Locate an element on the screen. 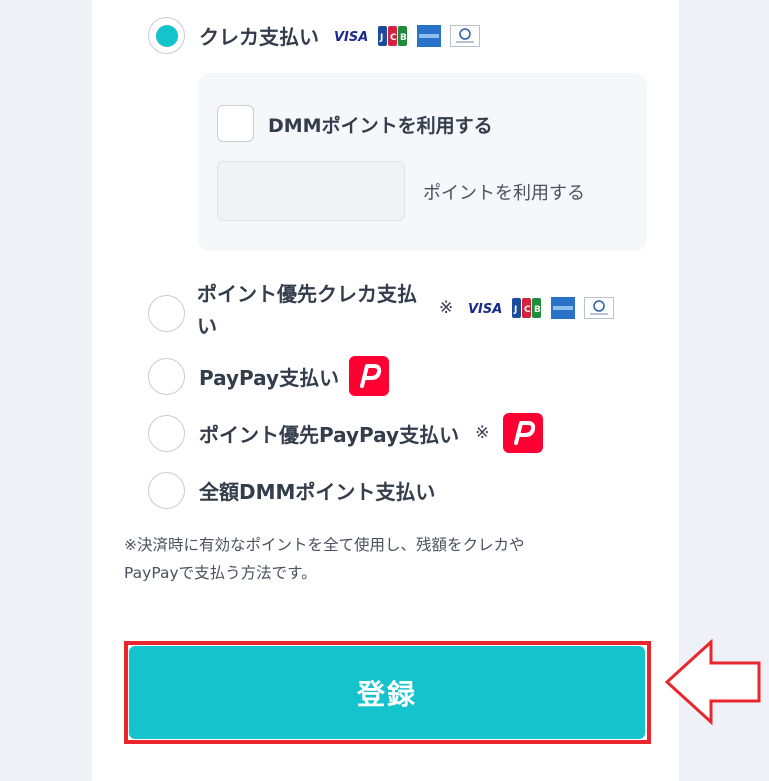 The height and width of the screenshot is (781, 769). payment-option-full-dmm-point: 全額DMMポイント支払い is located at coordinates (291, 490).